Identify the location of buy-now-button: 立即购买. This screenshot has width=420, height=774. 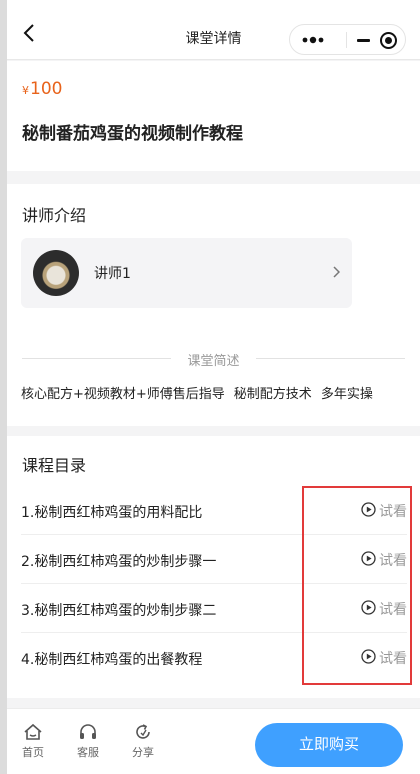
(329, 745).